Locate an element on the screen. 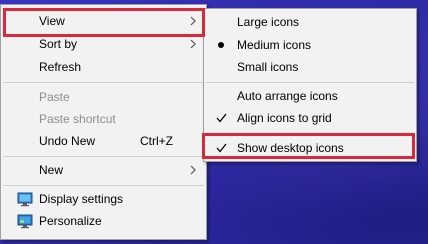 This screenshot has width=428, height=244. submenu-item-label: Medium icons is located at coordinates (274, 45).